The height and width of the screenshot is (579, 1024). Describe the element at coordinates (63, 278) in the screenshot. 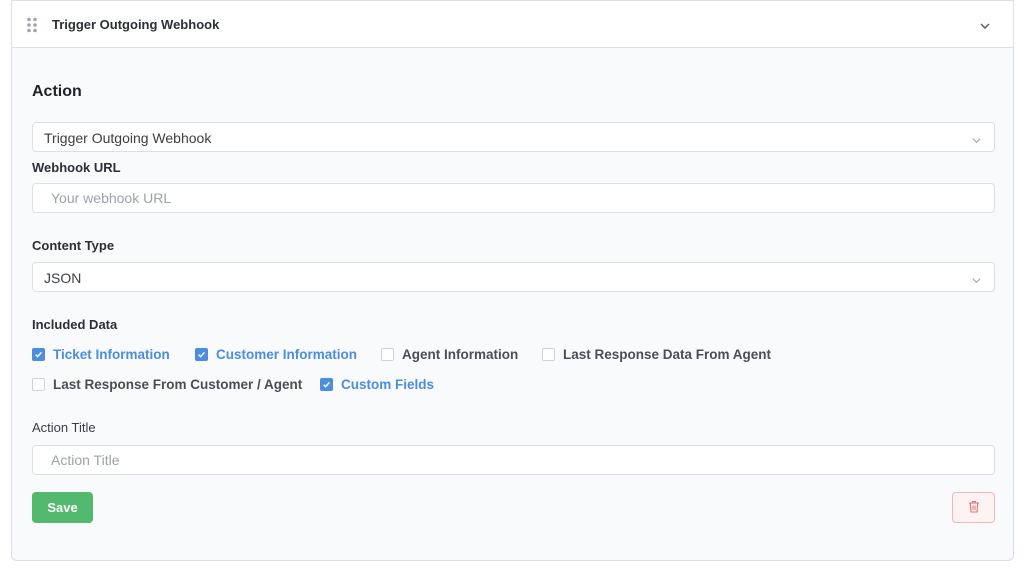

I see `content-type-select-value: JSON` at that location.